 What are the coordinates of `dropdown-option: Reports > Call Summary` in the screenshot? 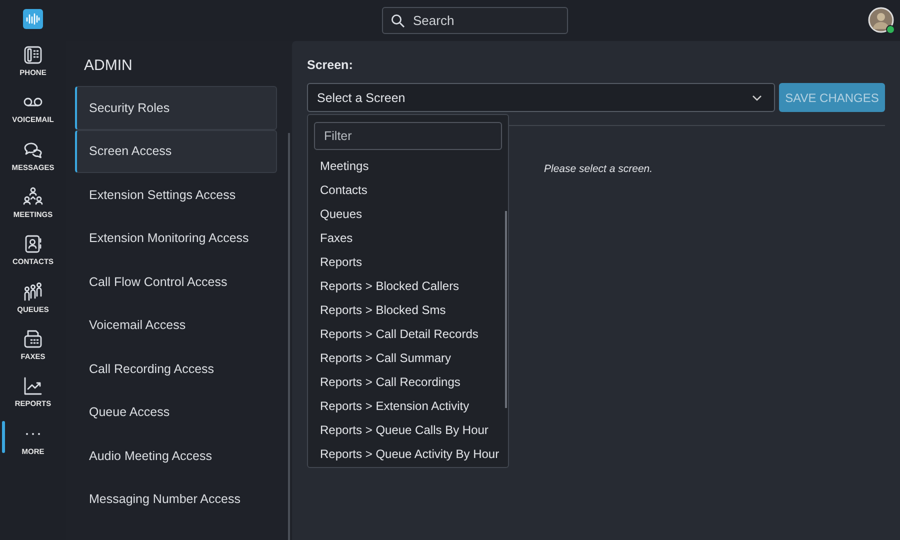 It's located at (408, 358).